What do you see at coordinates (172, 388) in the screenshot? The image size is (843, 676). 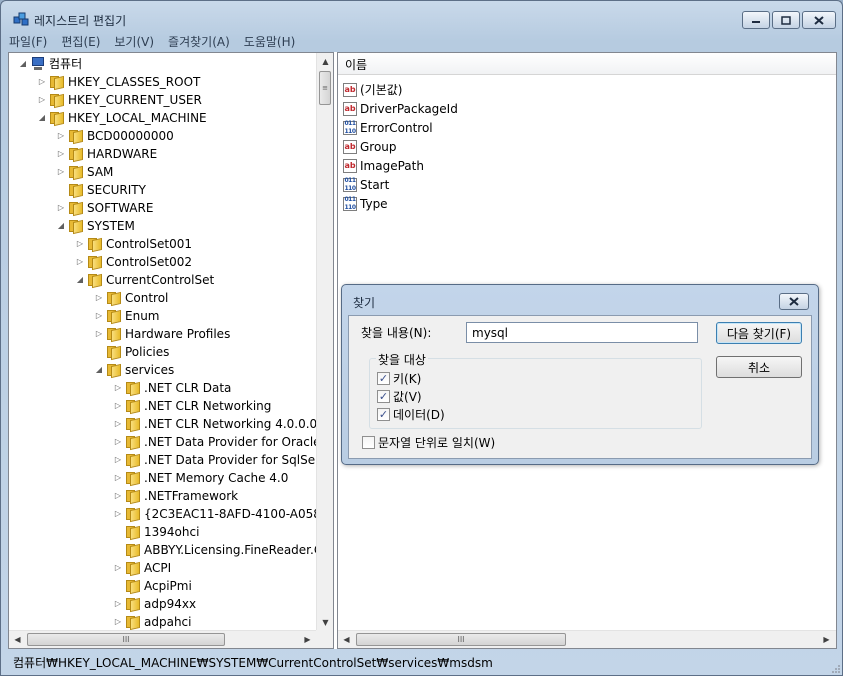 I see `tree-item: ▷ .NET CLR Data` at bounding box center [172, 388].